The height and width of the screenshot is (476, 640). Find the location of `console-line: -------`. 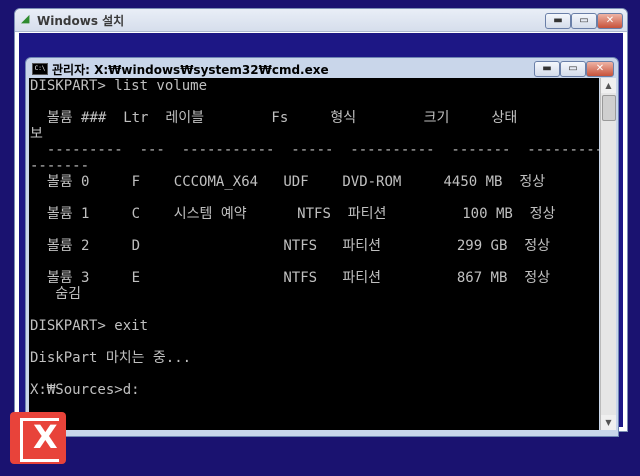

console-line: ------- is located at coordinates (60, 166).